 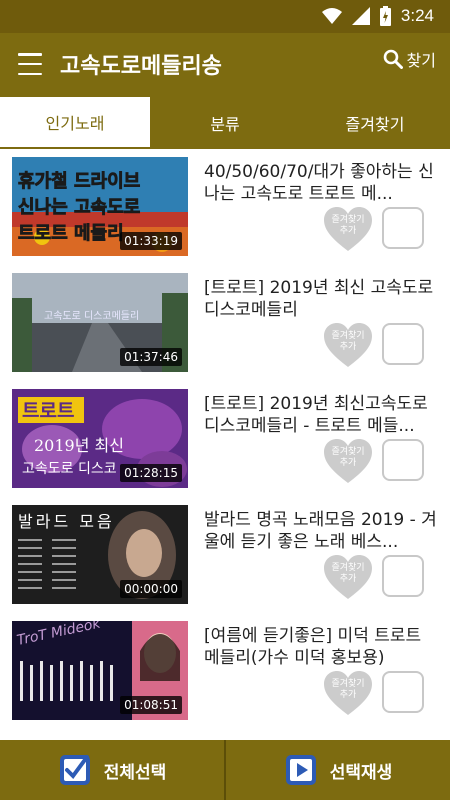 I want to click on search-button: 찾기, so click(x=409, y=59).